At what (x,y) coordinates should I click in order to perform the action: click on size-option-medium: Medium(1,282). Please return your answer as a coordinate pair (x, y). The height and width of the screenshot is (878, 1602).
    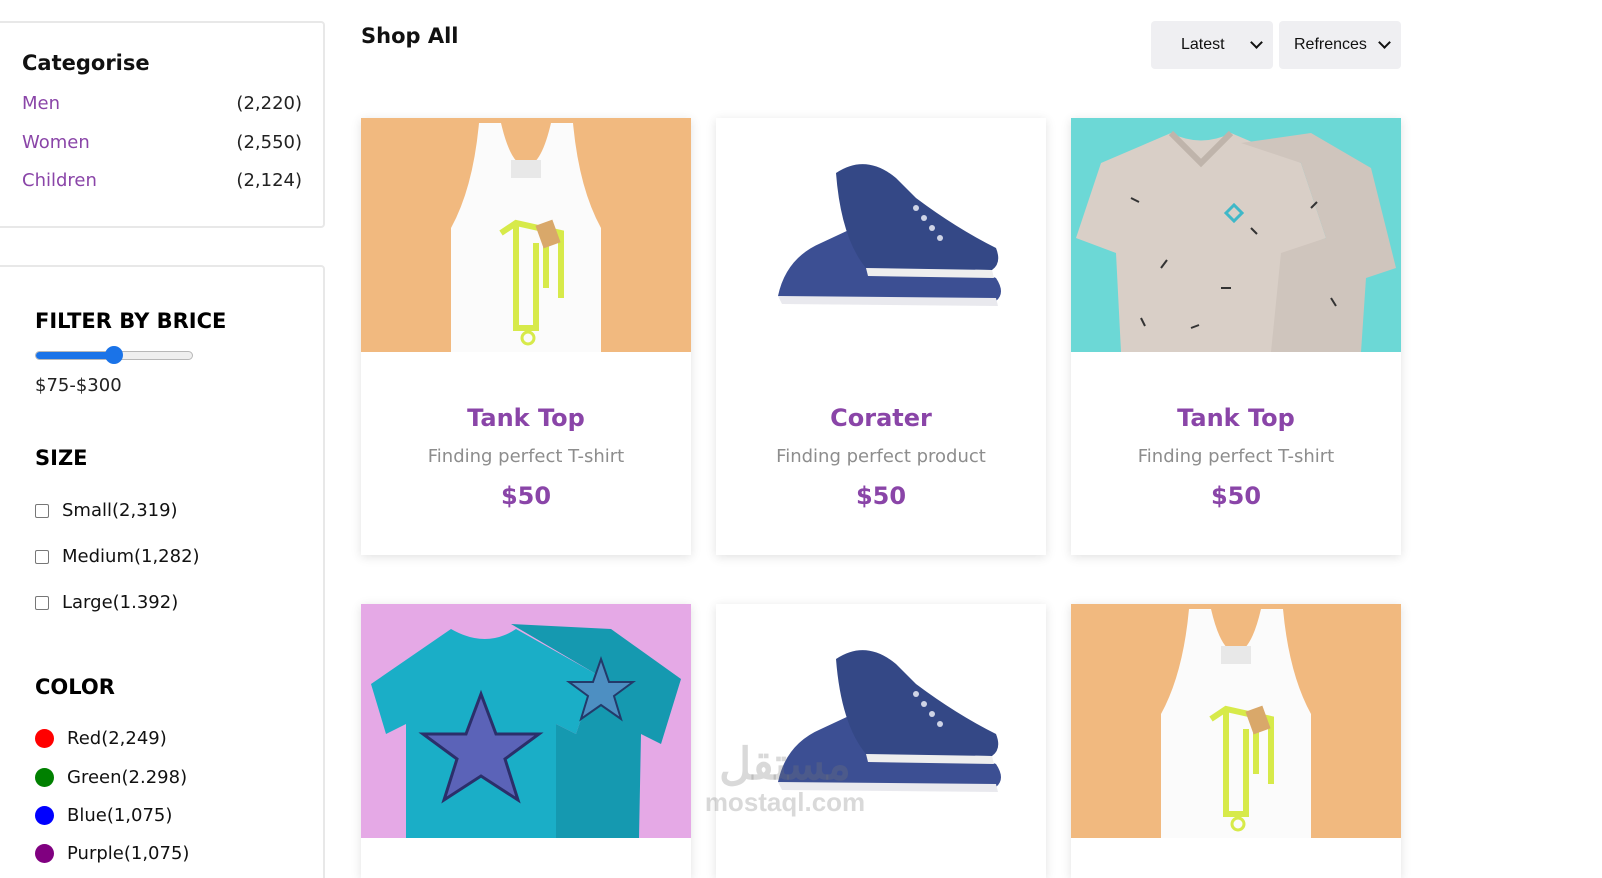
    Looking at the image, I should click on (117, 556).